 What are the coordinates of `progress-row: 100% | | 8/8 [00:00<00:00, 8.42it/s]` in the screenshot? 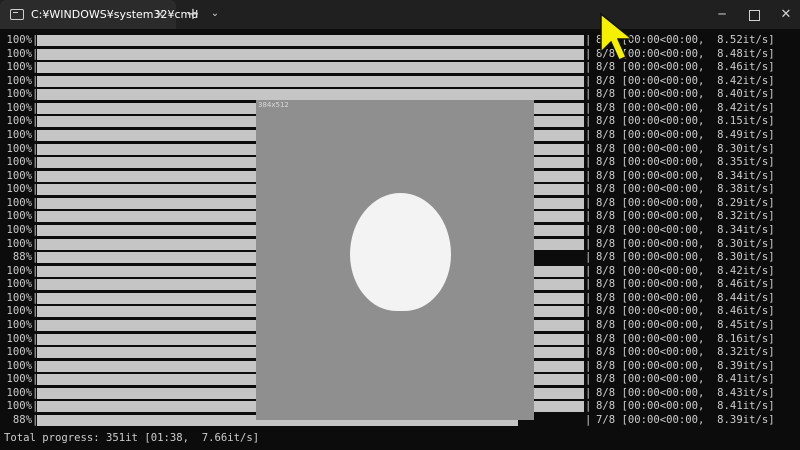 It's located at (400, 82).